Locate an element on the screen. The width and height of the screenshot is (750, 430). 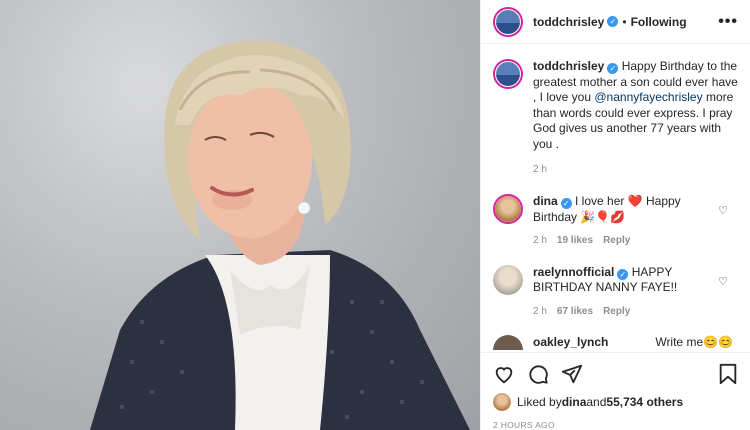
likes-prefix: Liked by is located at coordinates (539, 402).